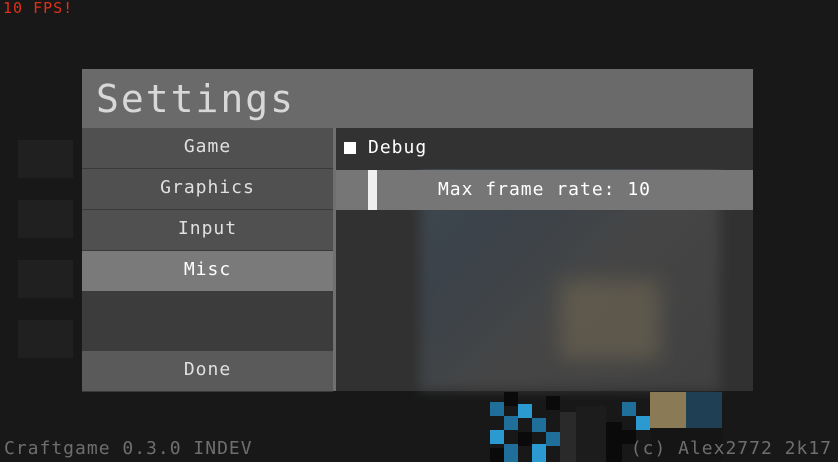  Describe the element at coordinates (544, 148) in the screenshot. I see `debug-option: Debug` at that location.